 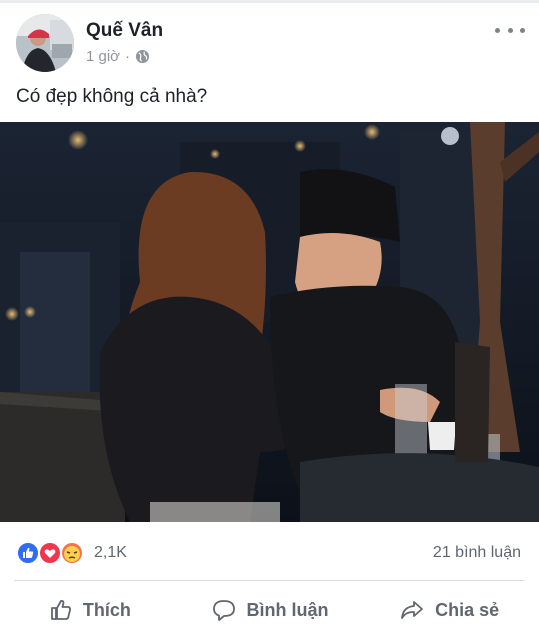 I want to click on share-button: Chia sẻ, so click(x=449, y=610).